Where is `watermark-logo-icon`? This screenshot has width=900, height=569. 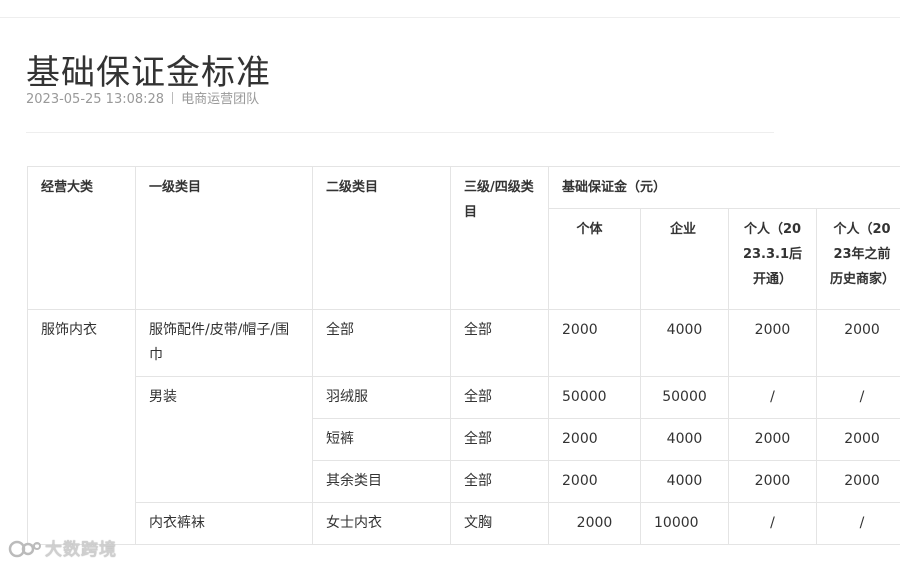
watermark-logo-icon is located at coordinates (25, 552).